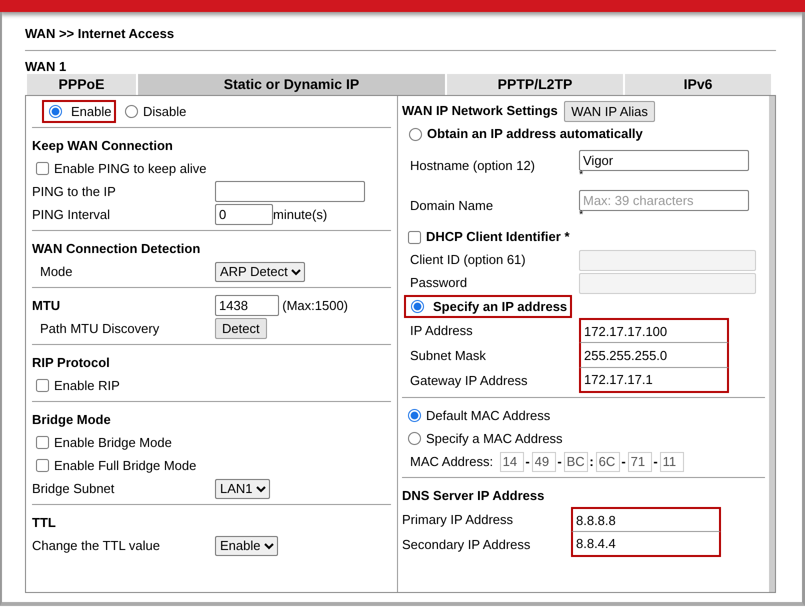 This screenshot has width=805, height=610. I want to click on option-label: Enable Bridge Mode, so click(113, 443).